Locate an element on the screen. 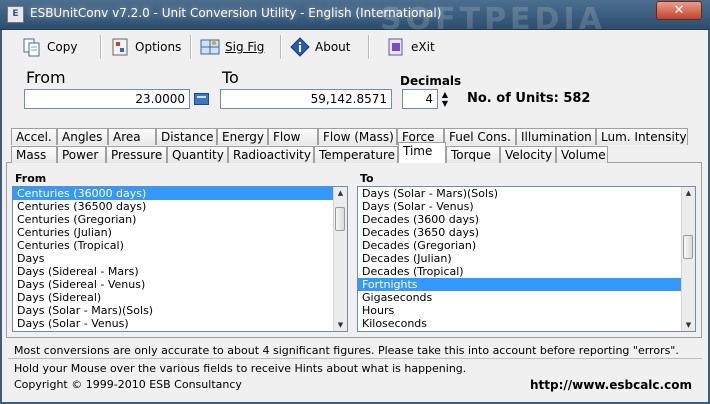 The width and height of the screenshot is (710, 404). options-button: Options is located at coordinates (145, 47).